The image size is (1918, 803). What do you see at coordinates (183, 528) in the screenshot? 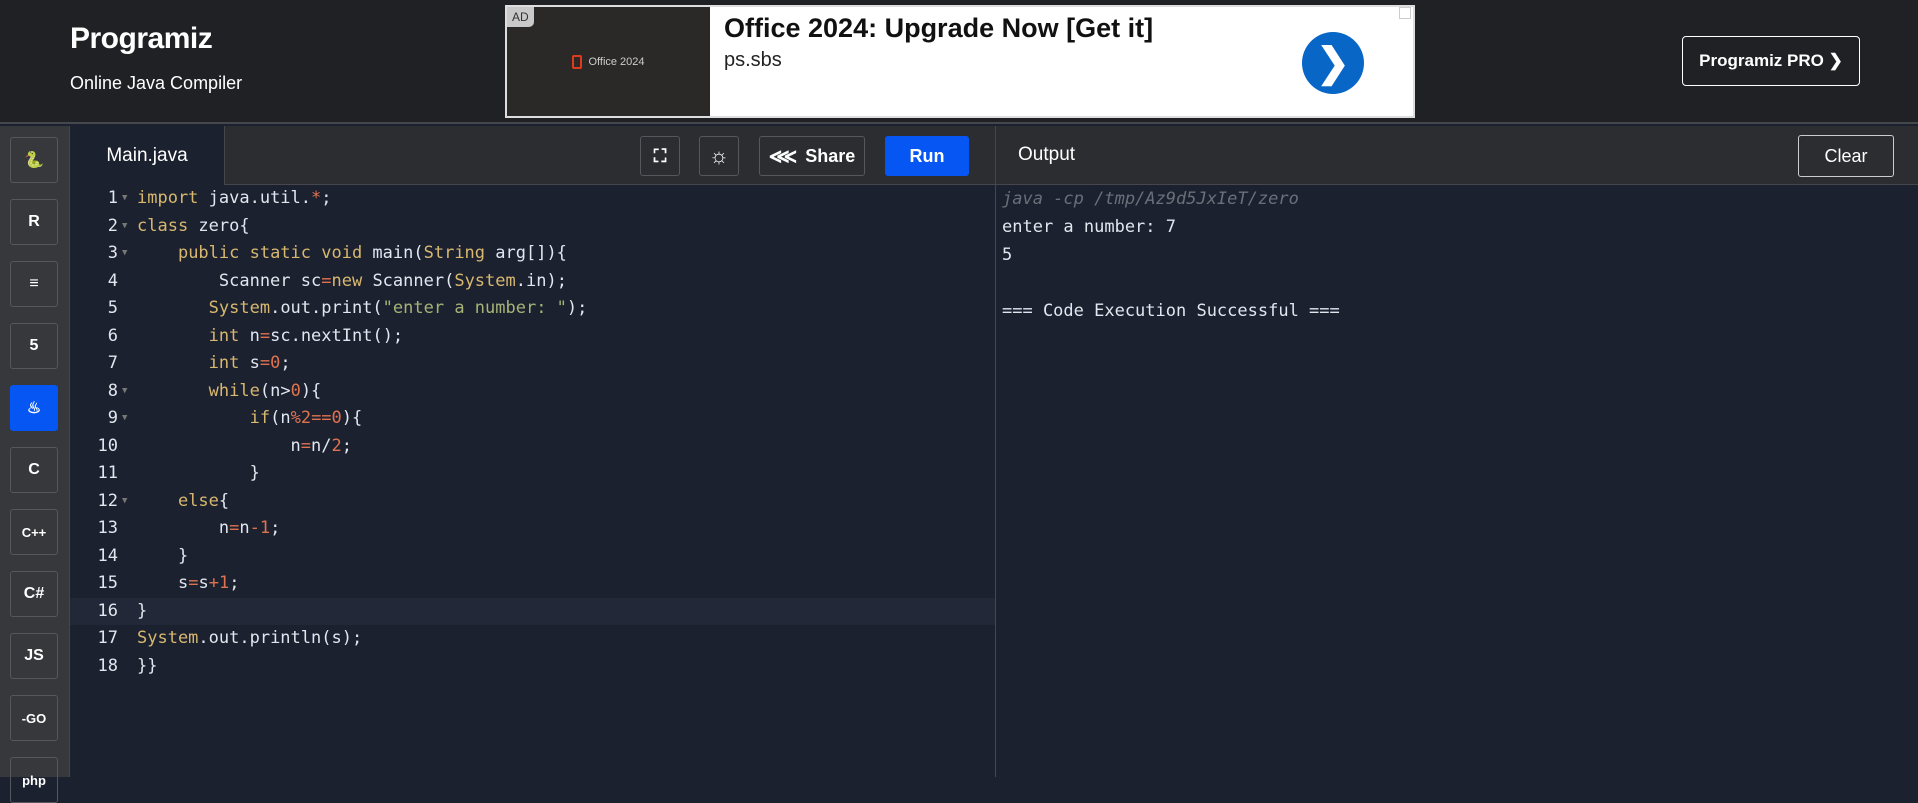
I see `code-token: n` at bounding box center [183, 528].